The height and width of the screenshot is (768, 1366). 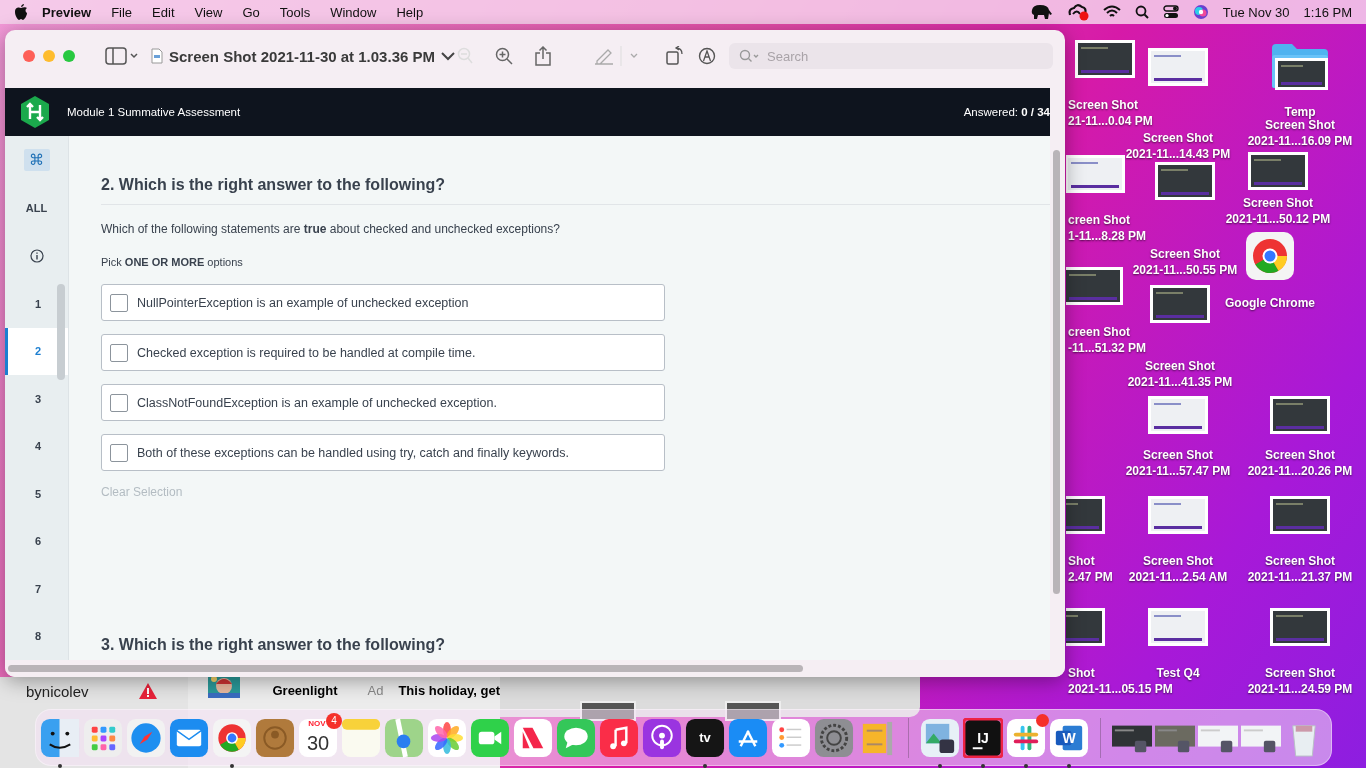 What do you see at coordinates (1170, 12) in the screenshot?
I see `toggle-switches-icon` at bounding box center [1170, 12].